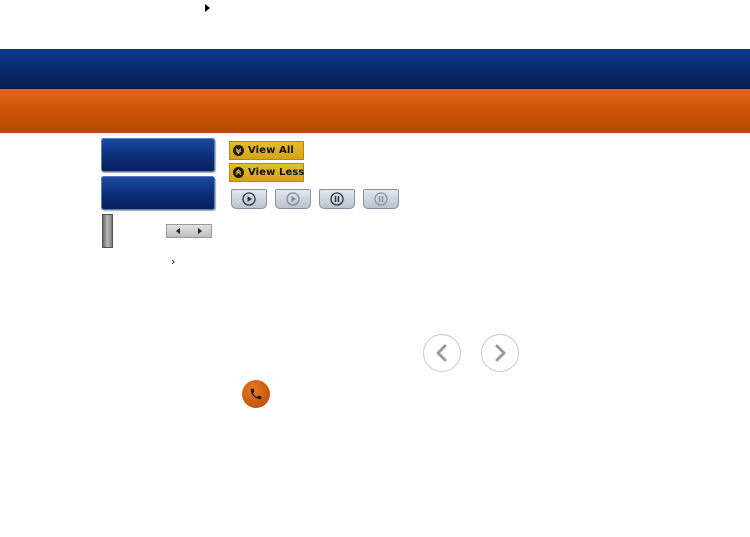 The height and width of the screenshot is (537, 750). Describe the element at coordinates (238, 150) in the screenshot. I see `chevron-down-circle-icon` at that location.